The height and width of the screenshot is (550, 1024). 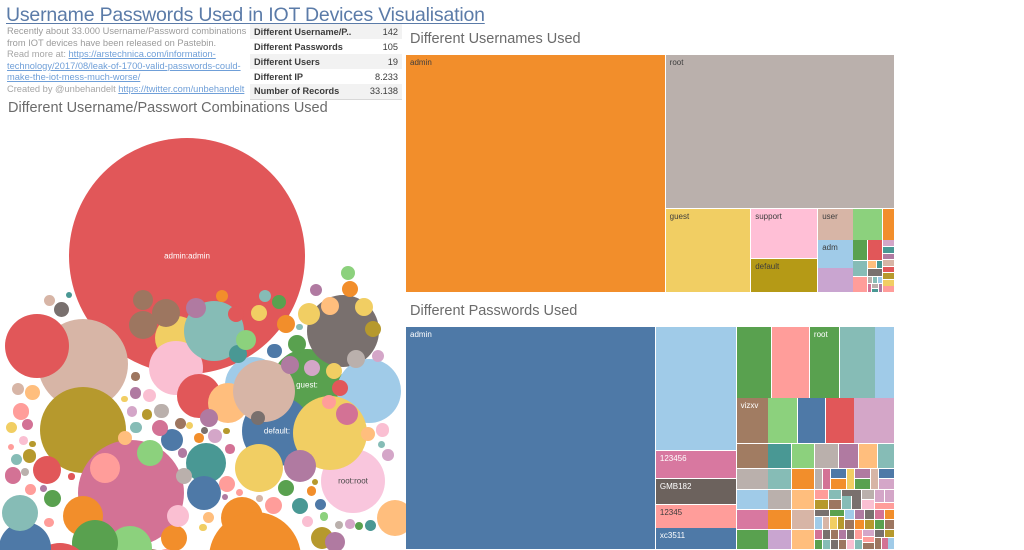 I want to click on treemap-cell-labeled: vizxv, so click(x=752, y=421).